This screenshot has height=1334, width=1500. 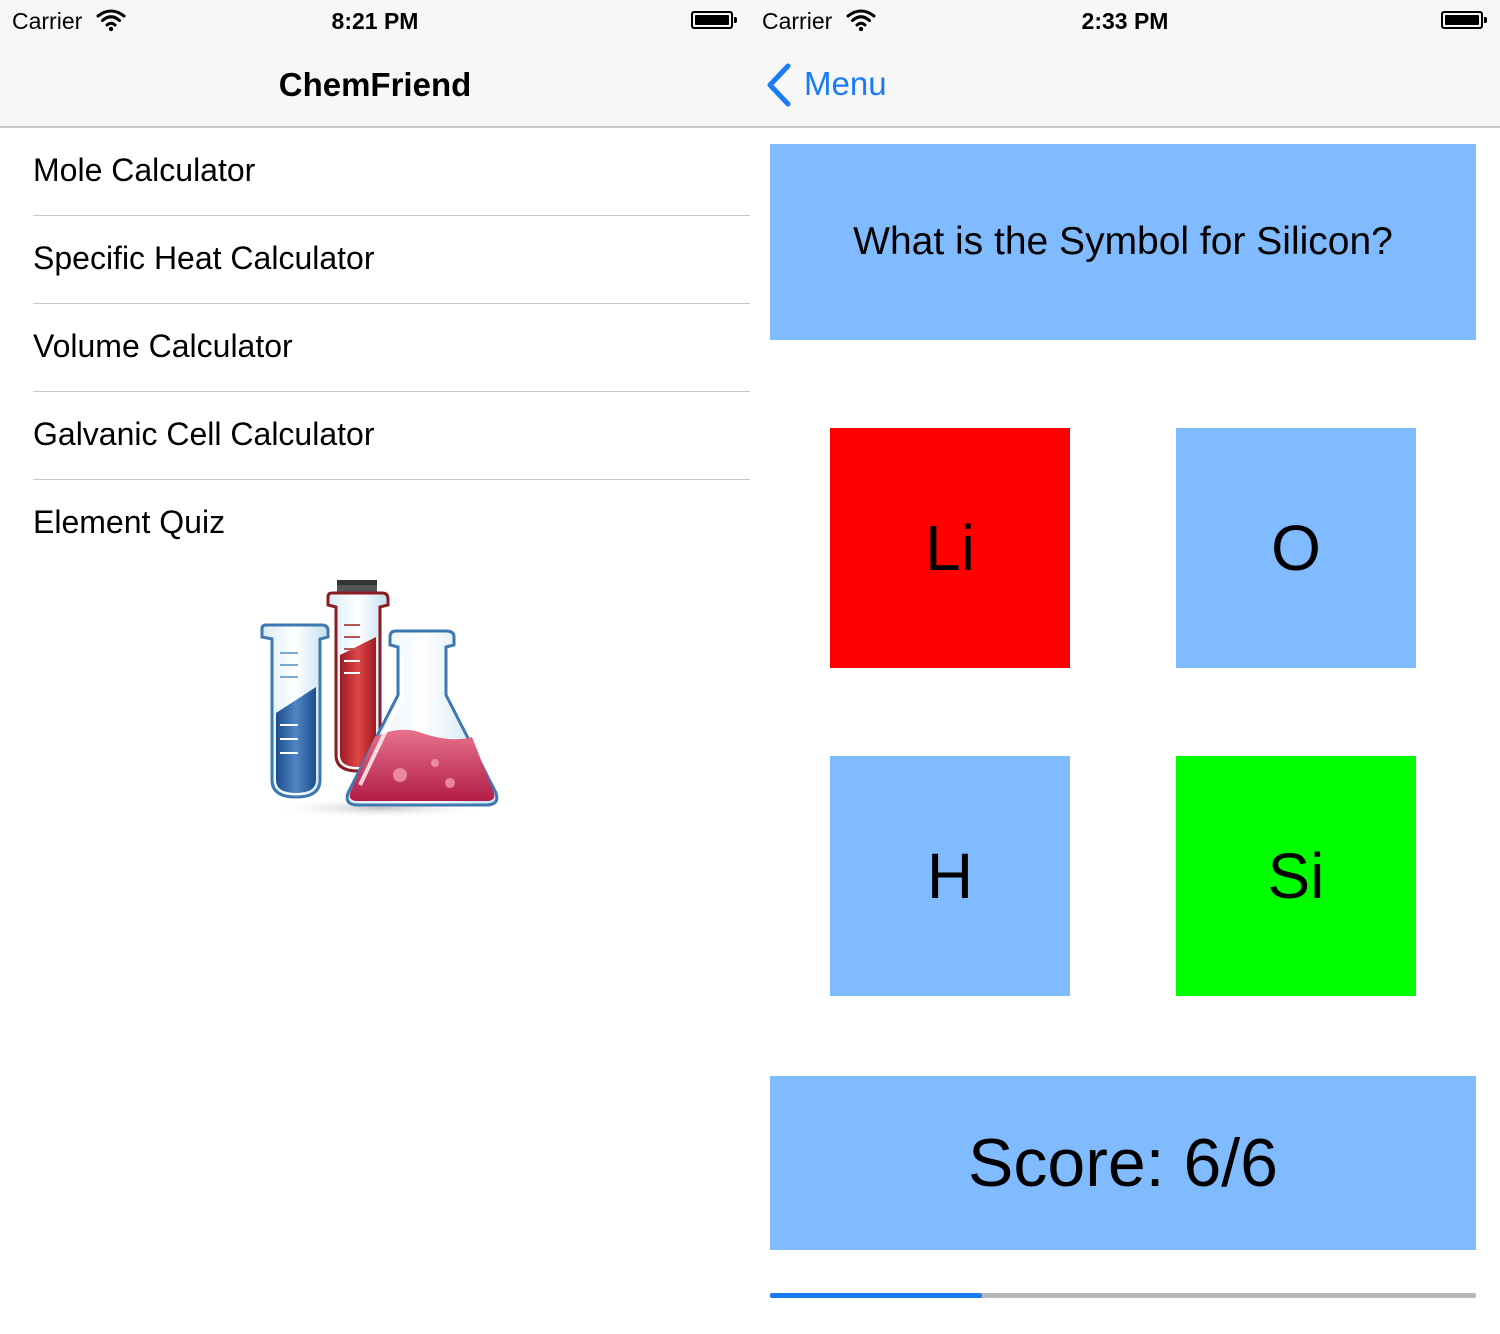 I want to click on answer-label: O, so click(x=1296, y=548).